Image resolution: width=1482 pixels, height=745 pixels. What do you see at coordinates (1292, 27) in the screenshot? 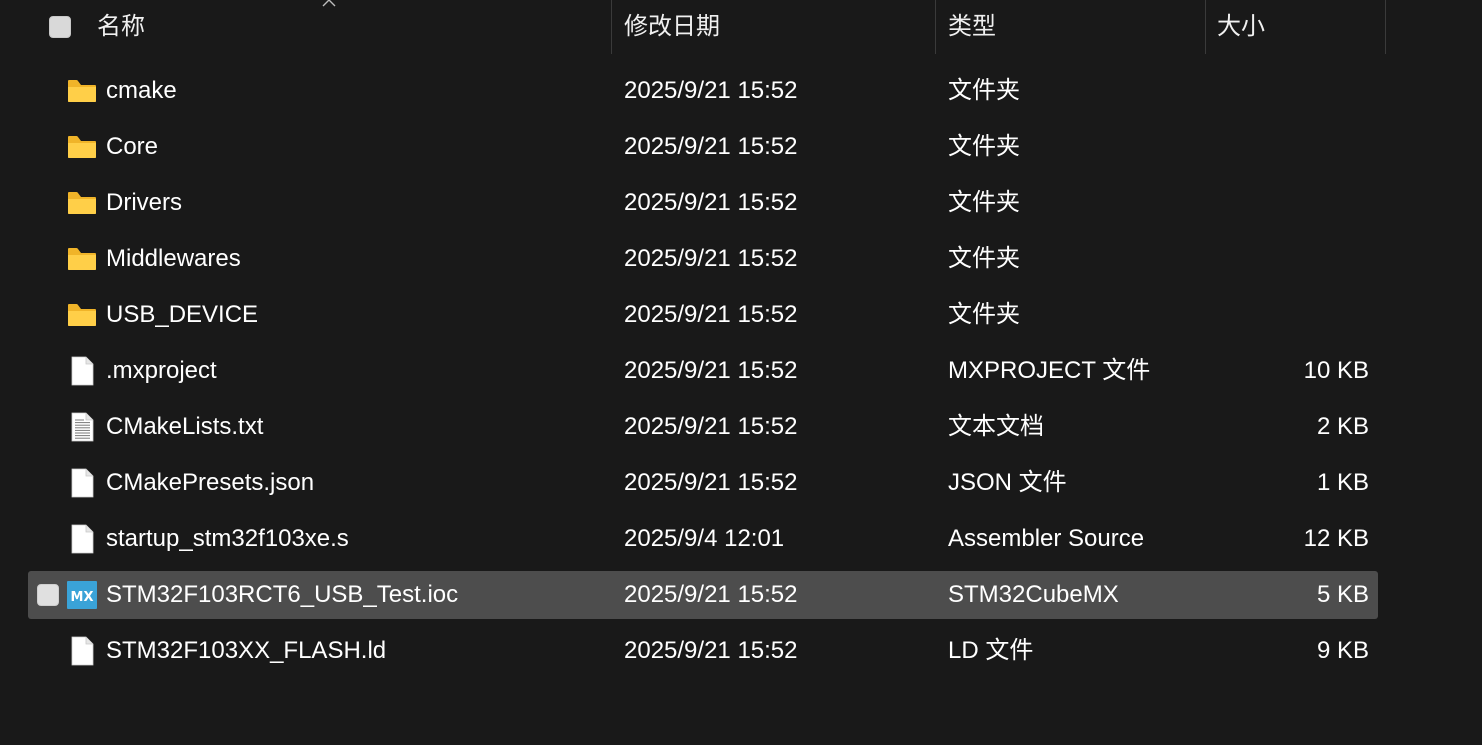
I see `column-header-size: 大小` at bounding box center [1292, 27].